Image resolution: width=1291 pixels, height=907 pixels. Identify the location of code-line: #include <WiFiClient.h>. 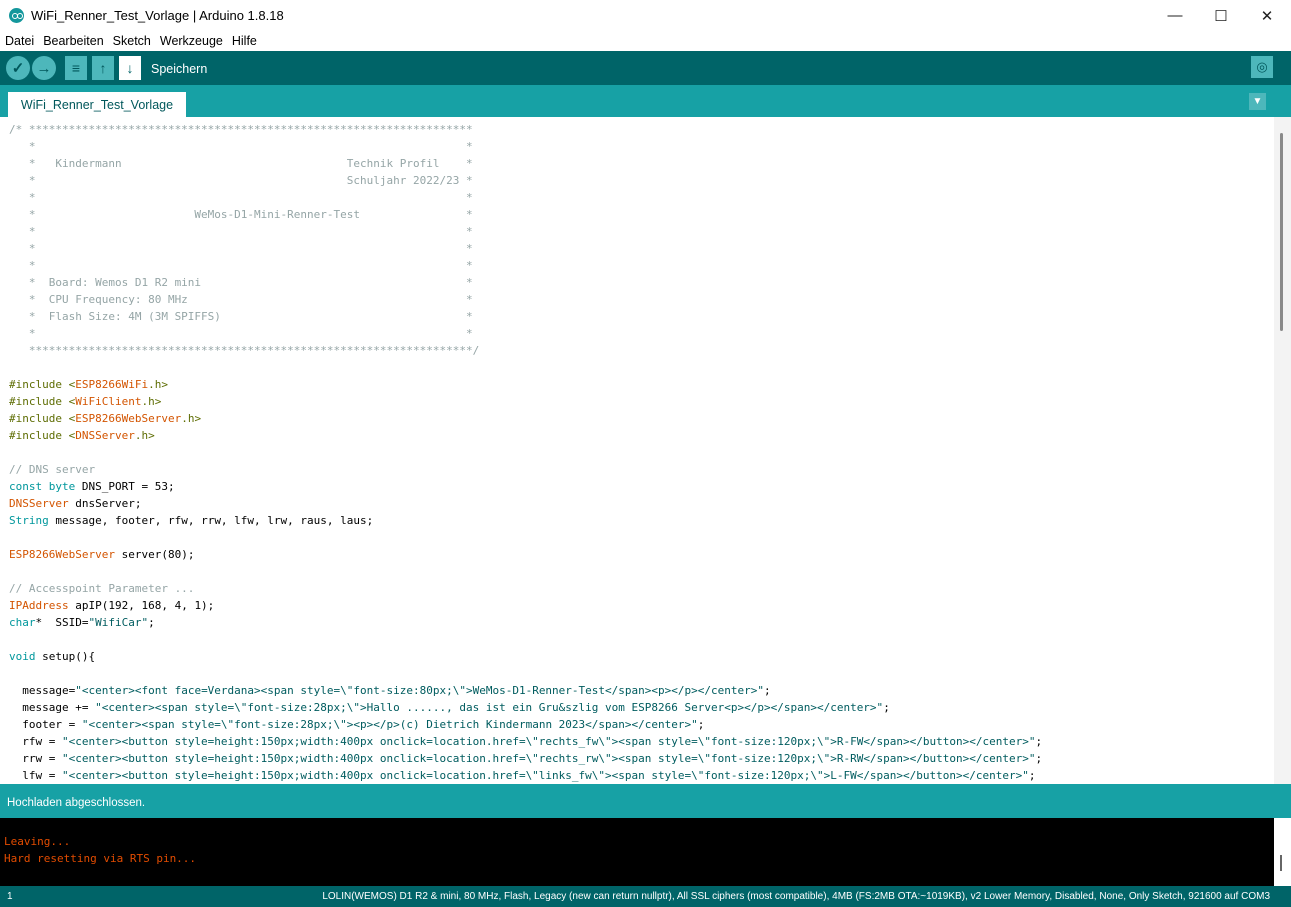
(641, 401).